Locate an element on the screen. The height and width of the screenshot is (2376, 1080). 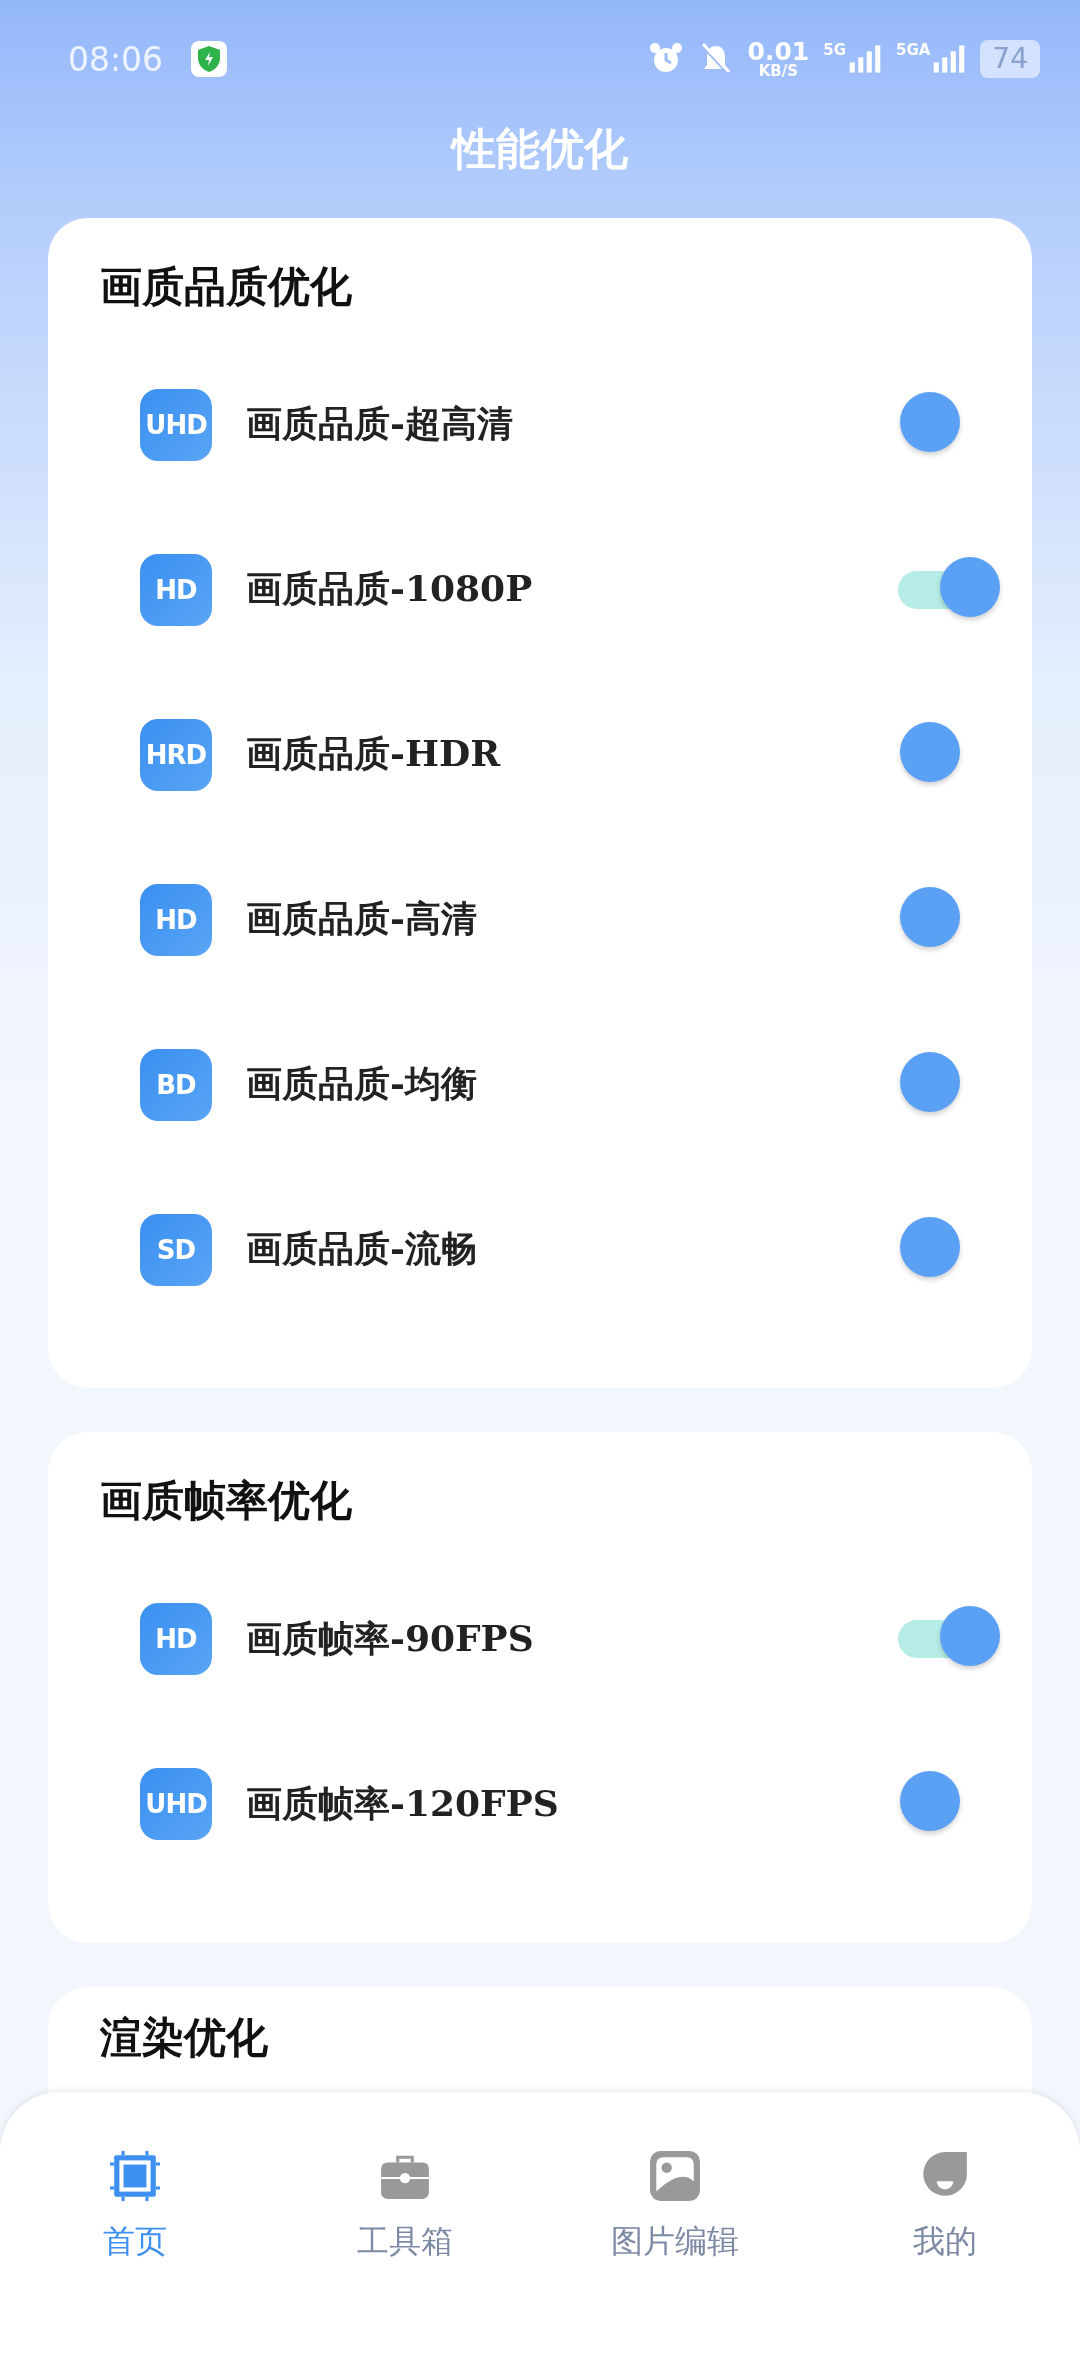
network-type: 5G is located at coordinates (834, 50).